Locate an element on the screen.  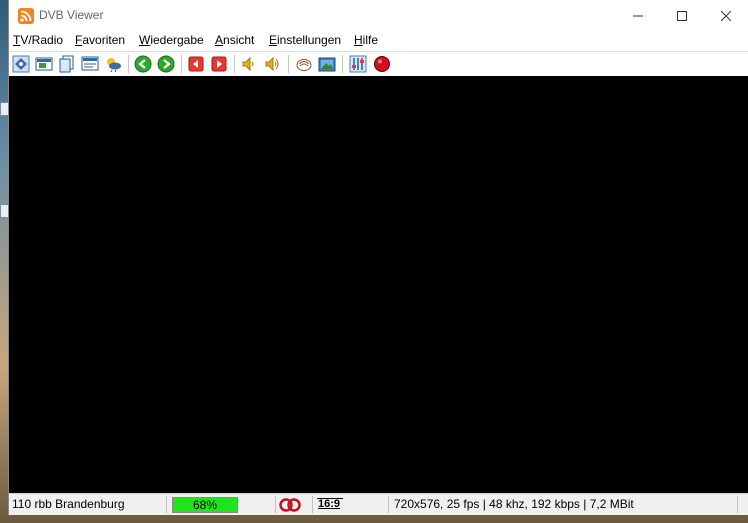
menu-hilfe: Hilfe is located at coordinates (366, 40).